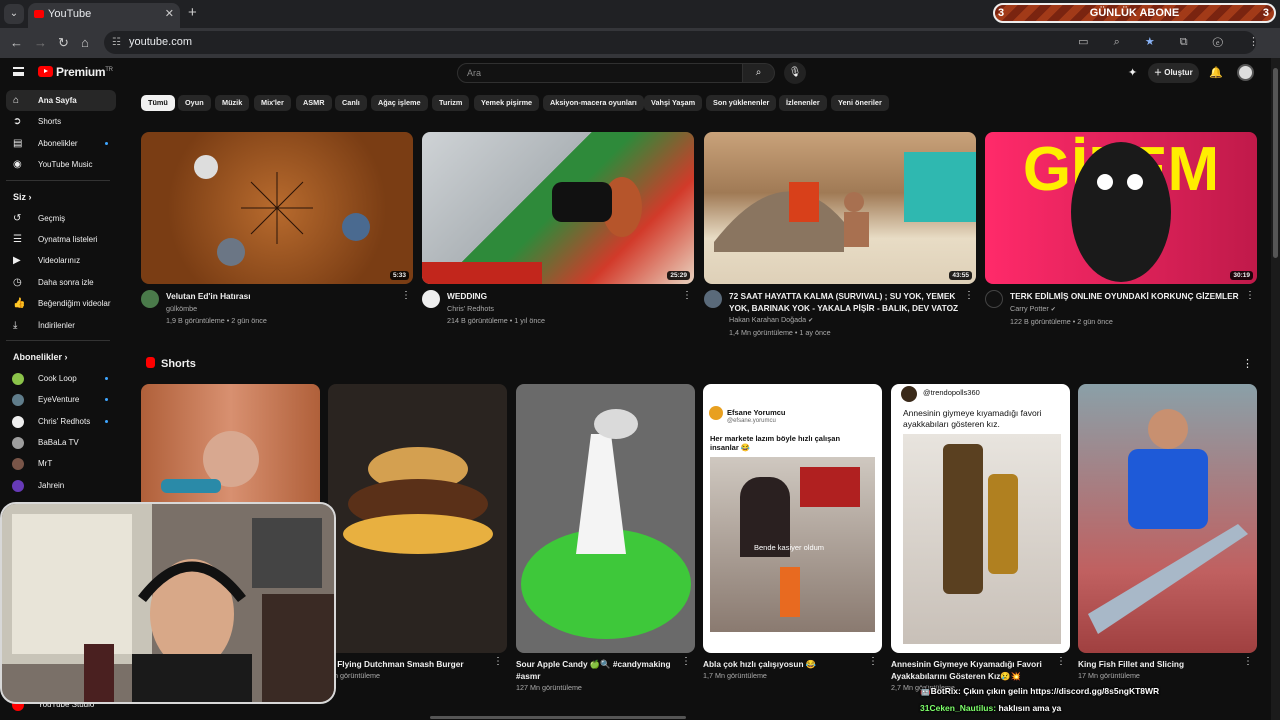  What do you see at coordinates (158, 103) in the screenshot?
I see `chip-all: Tümü` at bounding box center [158, 103].